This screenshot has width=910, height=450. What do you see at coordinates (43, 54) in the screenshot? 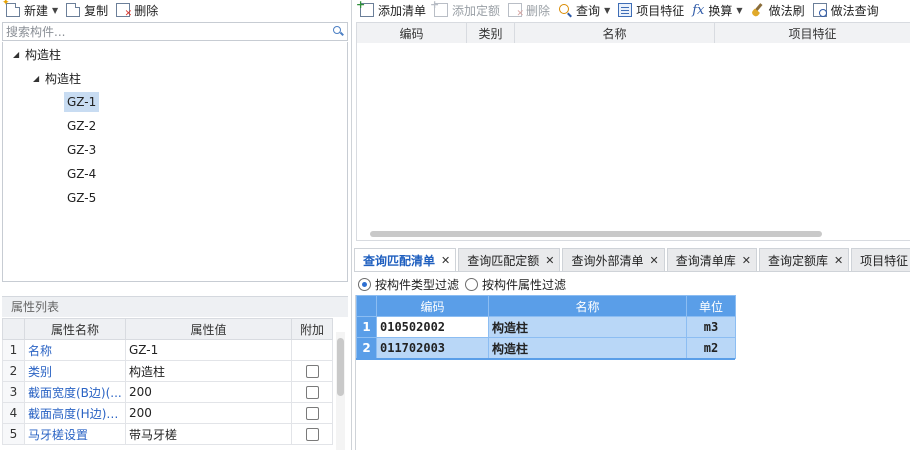
I see `tree-root-label: 构造柱` at bounding box center [43, 54].